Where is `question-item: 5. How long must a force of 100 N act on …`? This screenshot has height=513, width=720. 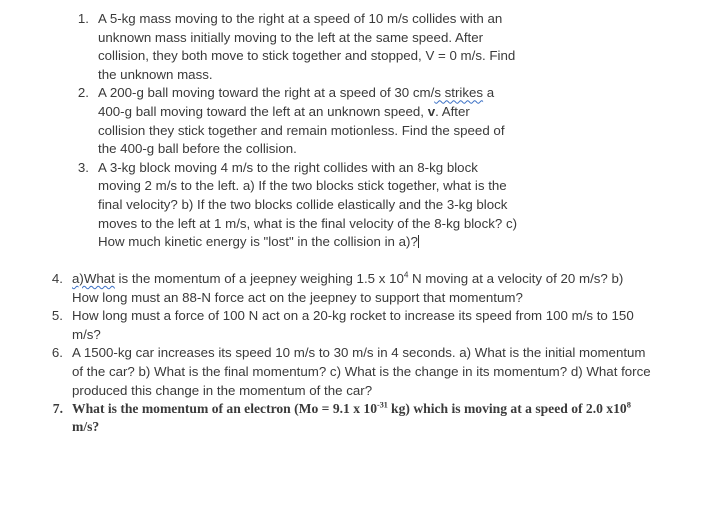
question-item: 5. How long must a force of 100 N act on … is located at coordinates (347, 325).